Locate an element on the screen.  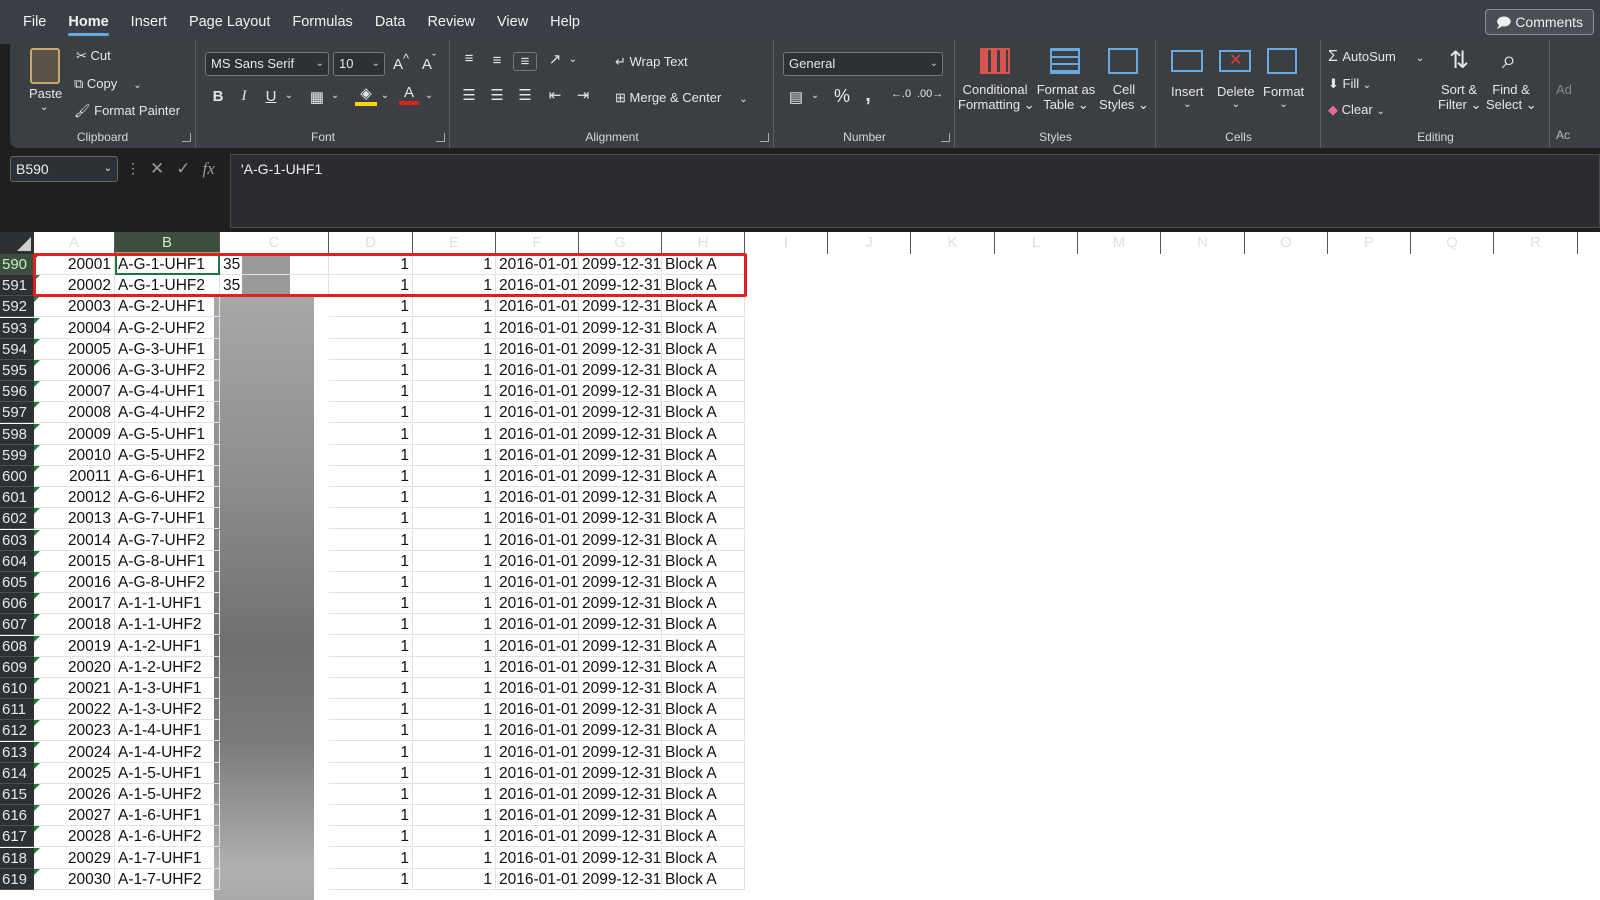
row-header: 591 is located at coordinates (17, 286).